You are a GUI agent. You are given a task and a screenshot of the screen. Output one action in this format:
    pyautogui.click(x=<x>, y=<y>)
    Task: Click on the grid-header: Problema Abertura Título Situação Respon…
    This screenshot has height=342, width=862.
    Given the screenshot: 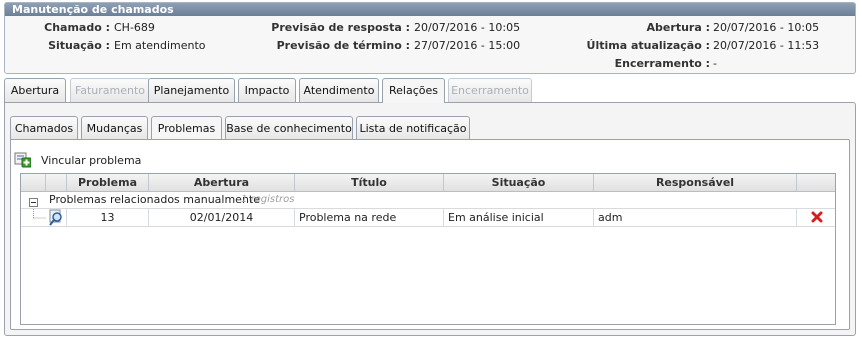 What is the action you would take?
    pyautogui.click(x=428, y=183)
    